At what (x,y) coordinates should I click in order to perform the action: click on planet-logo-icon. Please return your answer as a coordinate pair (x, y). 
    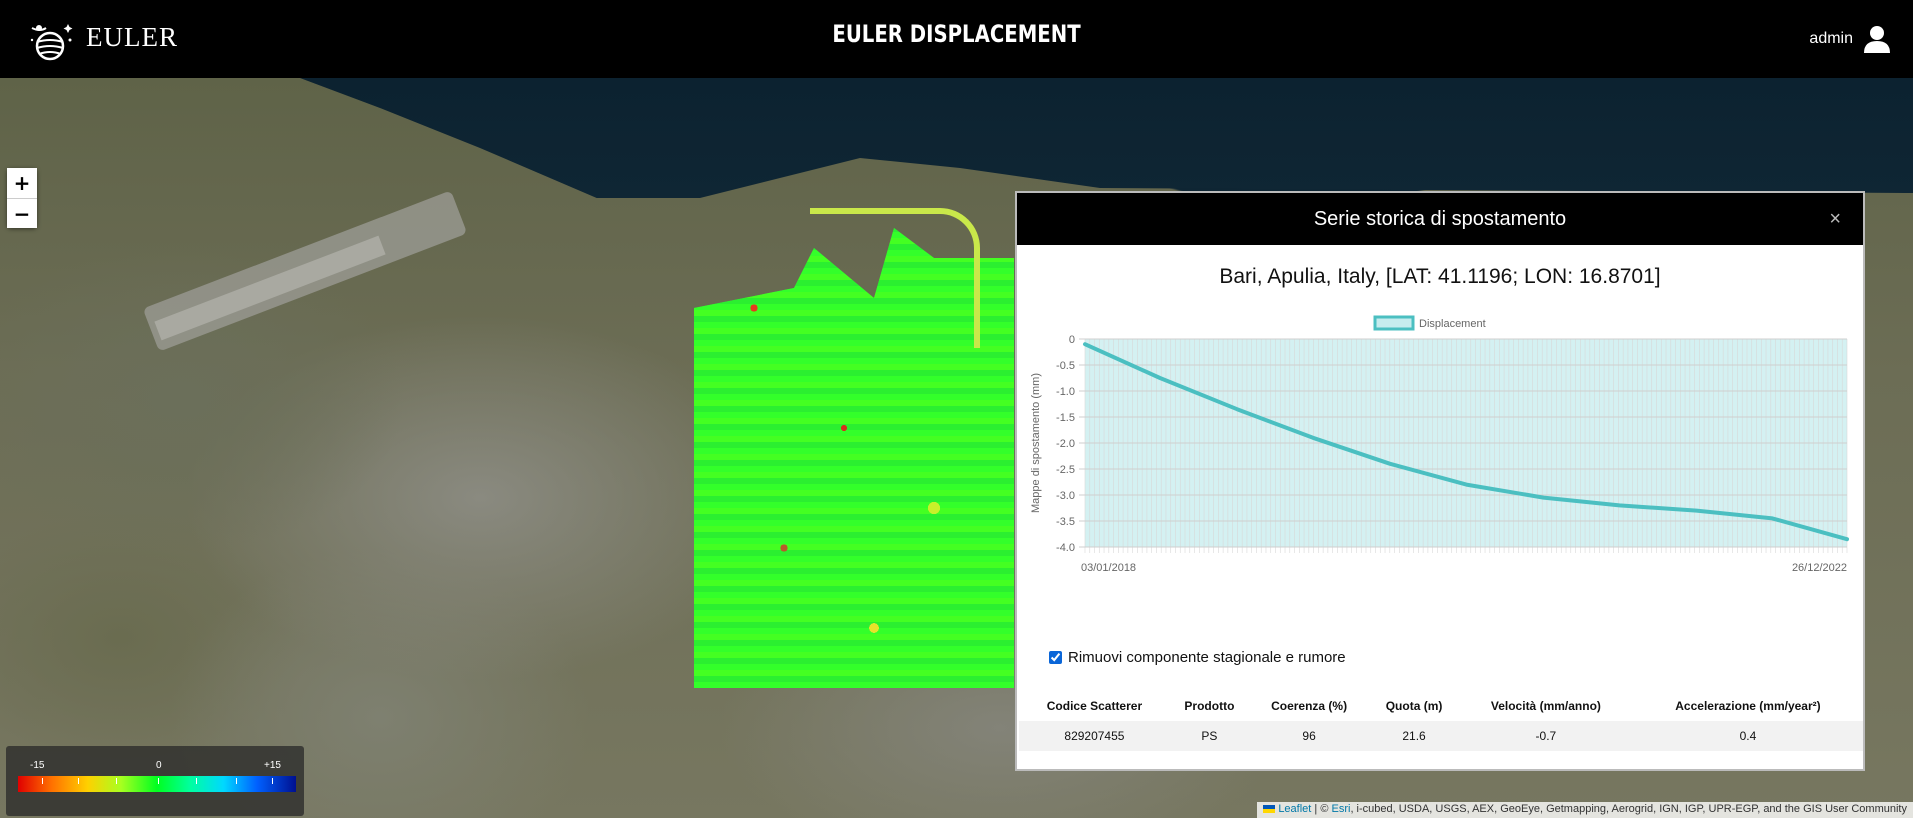
    Looking at the image, I should click on (51, 42).